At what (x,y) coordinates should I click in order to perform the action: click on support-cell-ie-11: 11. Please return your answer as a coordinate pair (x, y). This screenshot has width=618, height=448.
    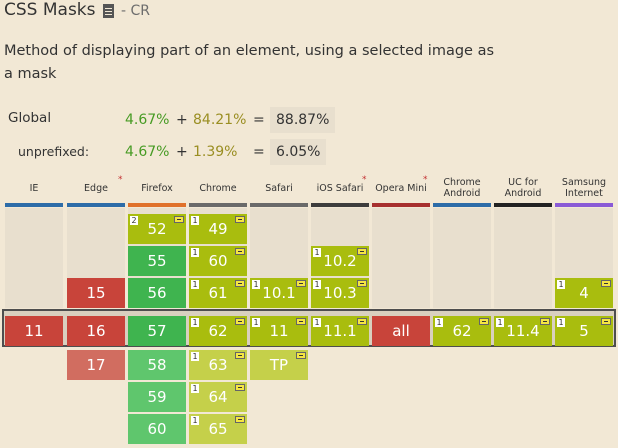
    Looking at the image, I should click on (34, 331).